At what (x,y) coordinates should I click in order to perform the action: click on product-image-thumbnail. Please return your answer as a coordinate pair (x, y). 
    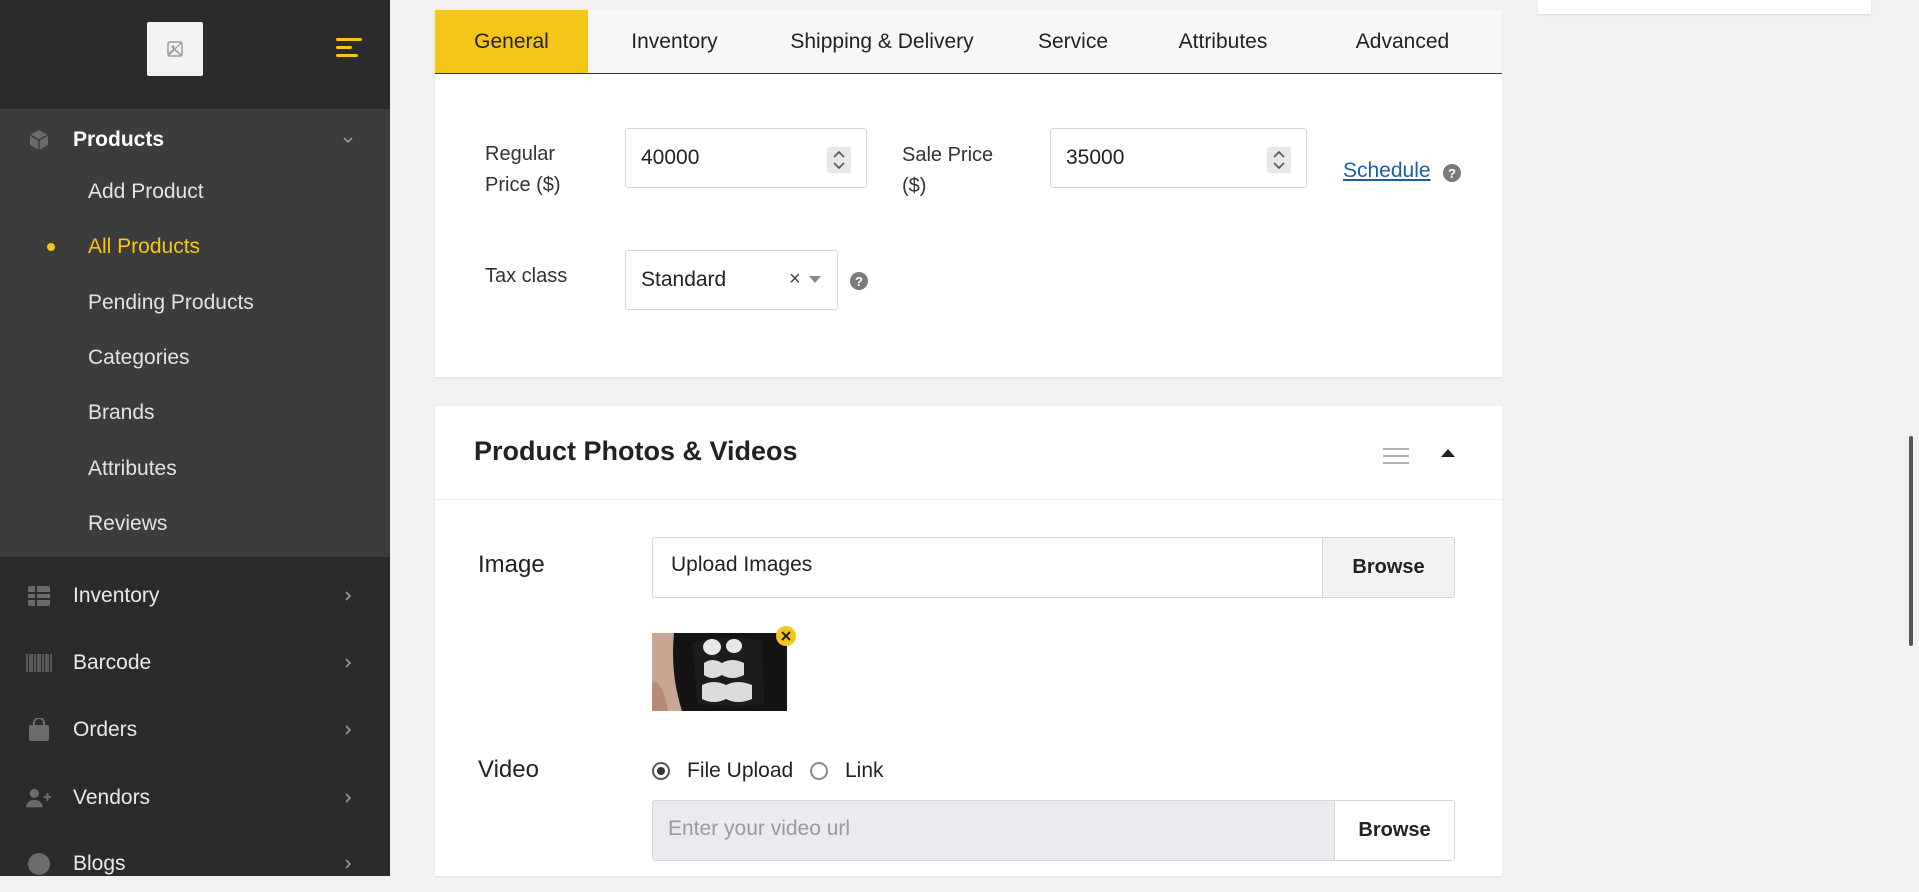
    Looking at the image, I should click on (719, 672).